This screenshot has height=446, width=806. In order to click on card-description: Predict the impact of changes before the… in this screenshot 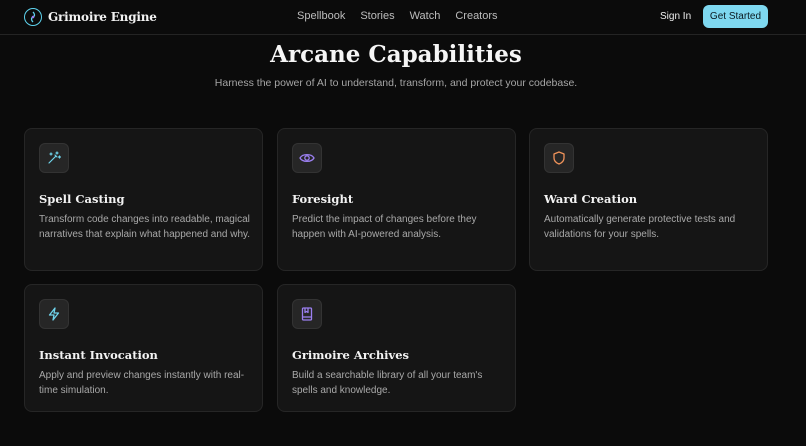, I will do `click(384, 227)`.